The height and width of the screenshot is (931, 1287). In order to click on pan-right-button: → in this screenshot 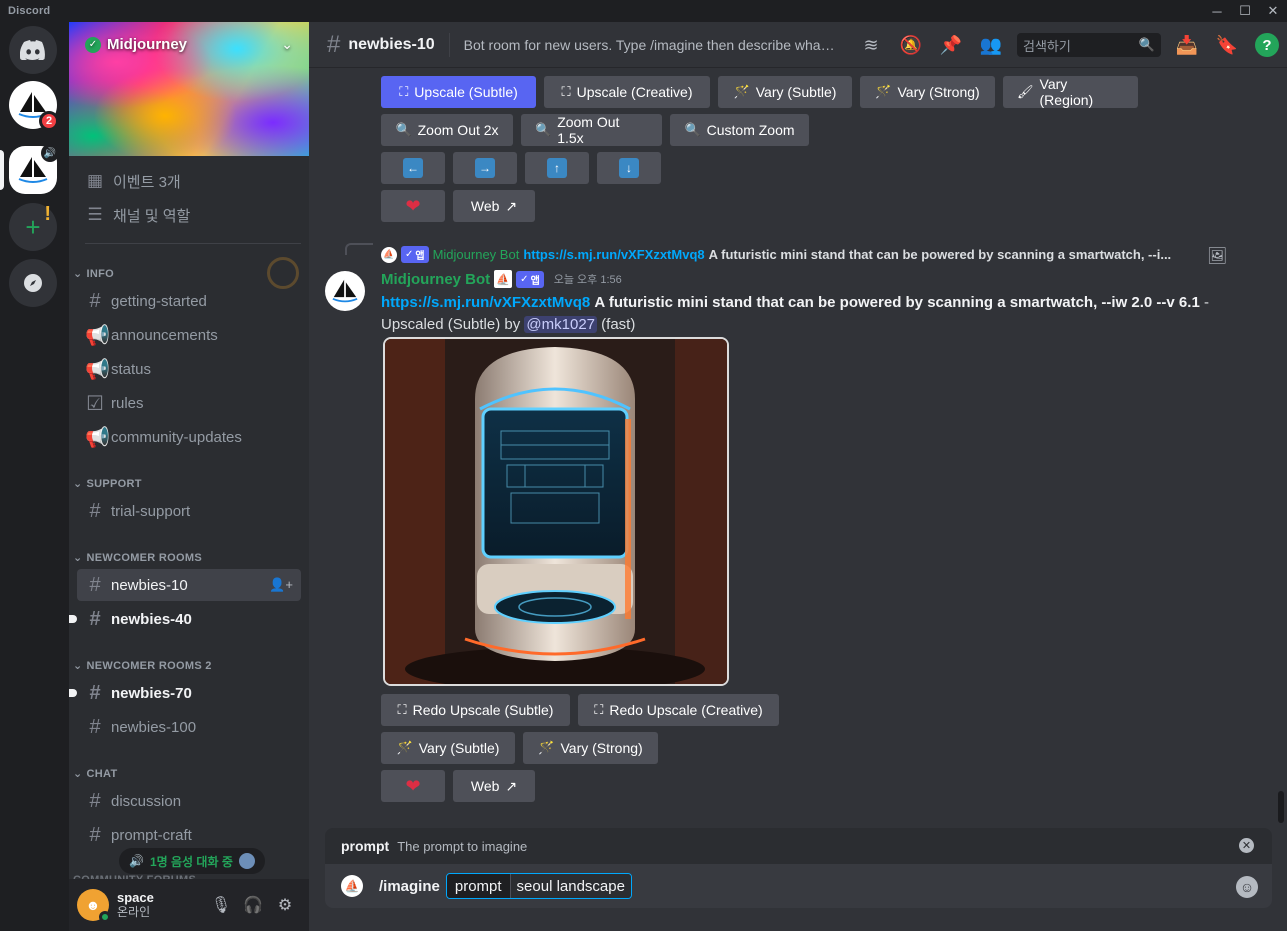, I will do `click(485, 168)`.